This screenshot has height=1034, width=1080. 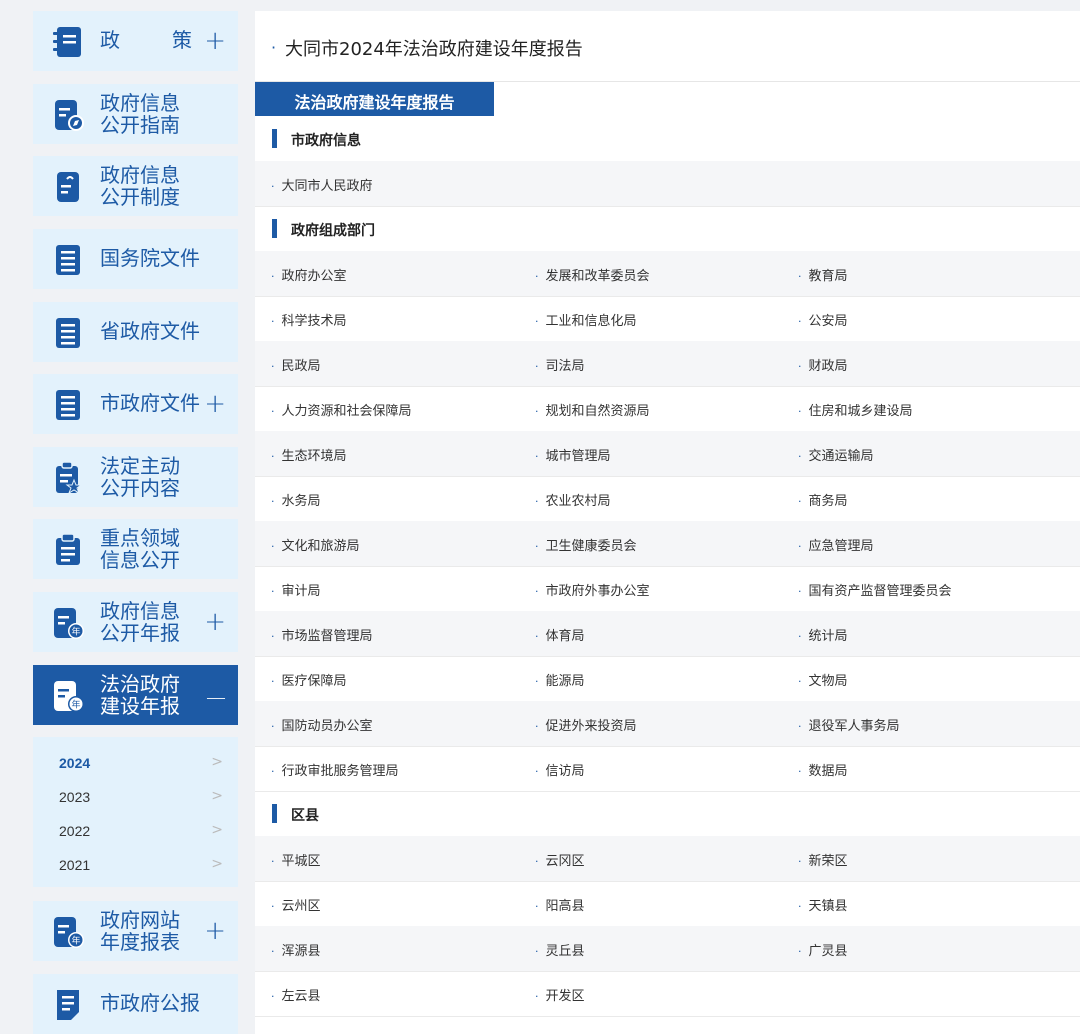 I want to click on nav-municipal-gazette: 市政府公报, so click(x=135, y=1004).